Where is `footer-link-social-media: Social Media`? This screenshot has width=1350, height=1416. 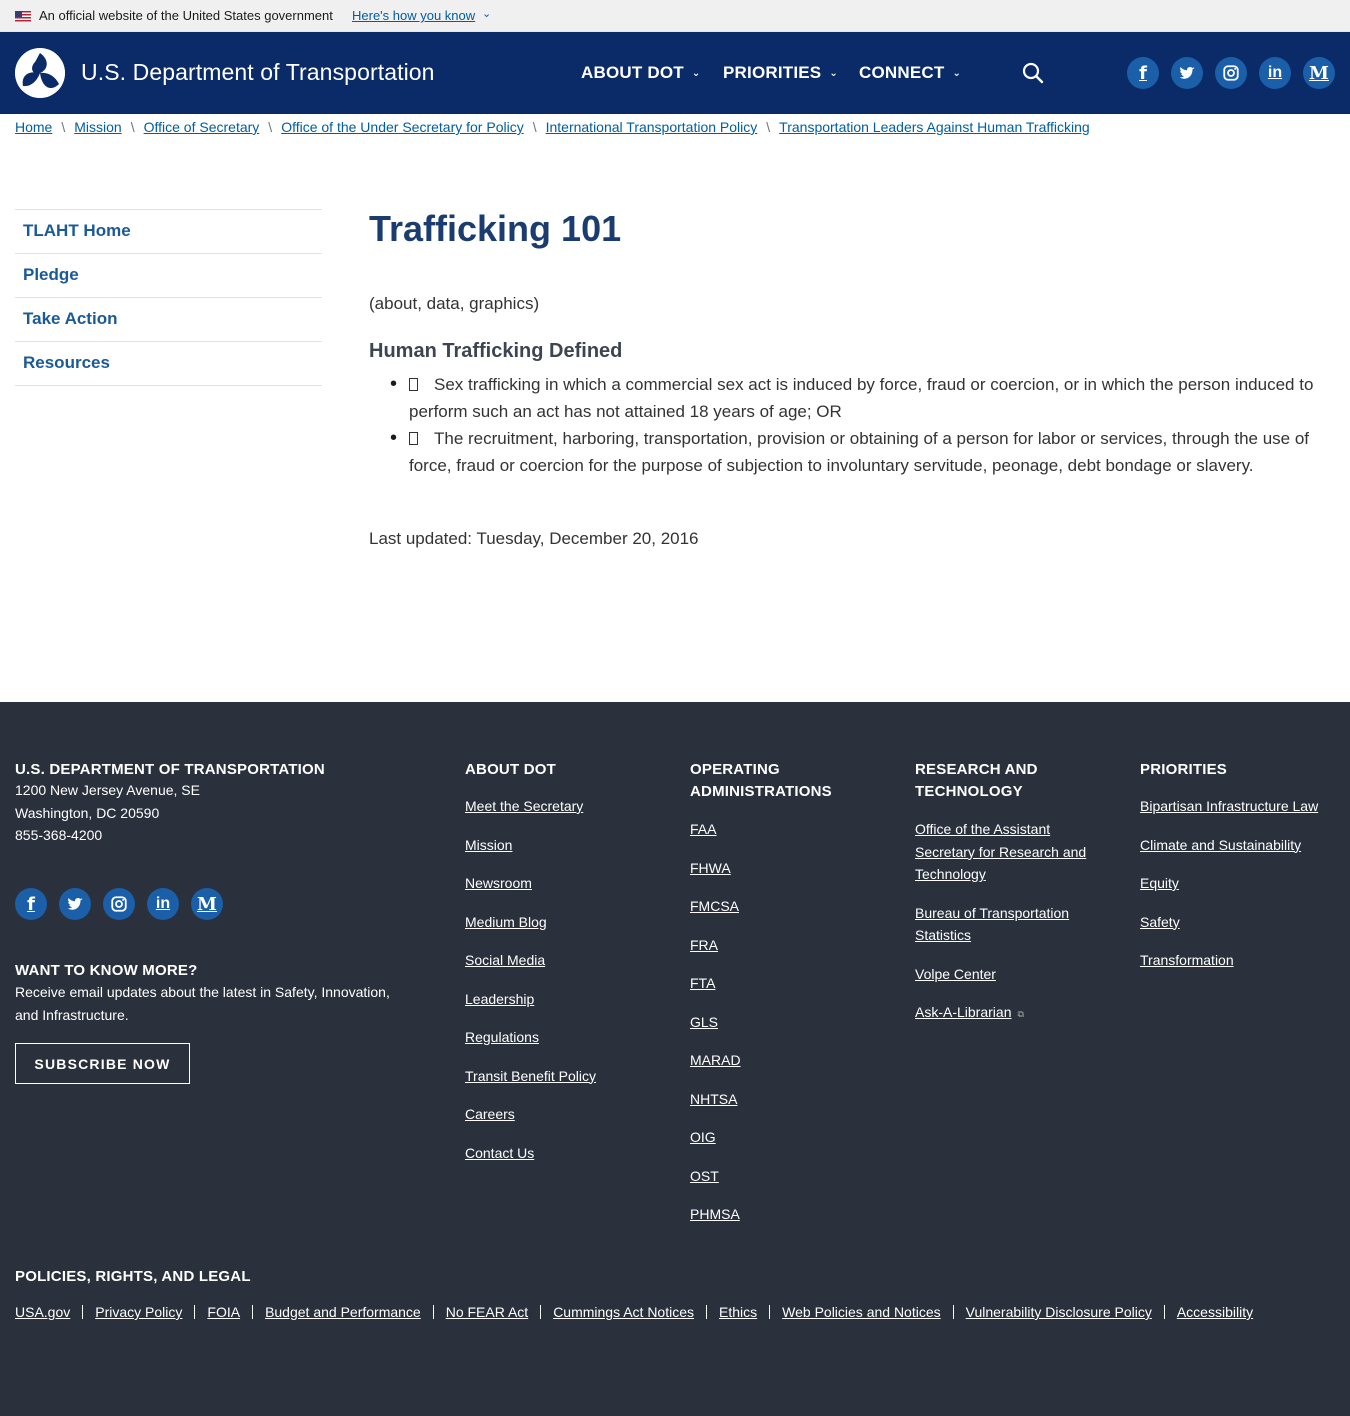 footer-link-social-media: Social Media is located at coordinates (530, 960).